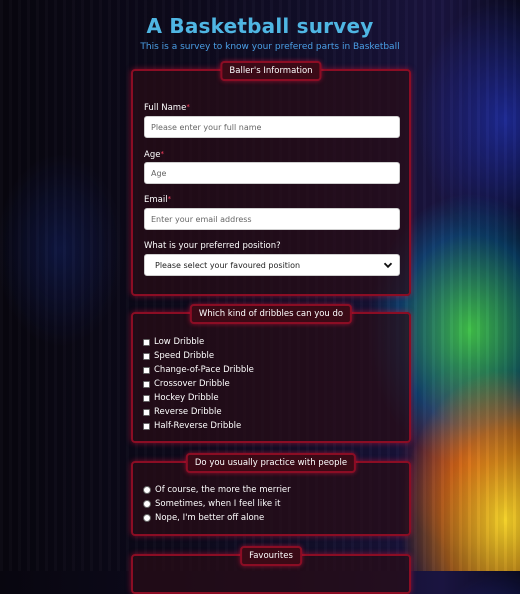 Image resolution: width=520 pixels, height=594 pixels. What do you see at coordinates (272, 173) in the screenshot?
I see `age-input` at bounding box center [272, 173].